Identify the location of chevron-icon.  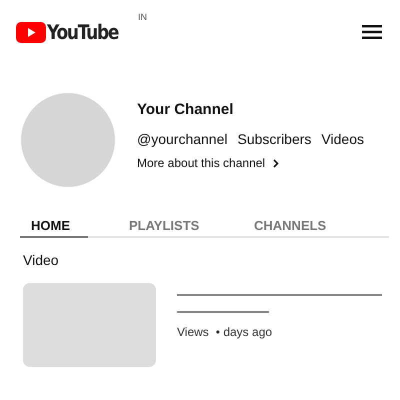
(276, 163).